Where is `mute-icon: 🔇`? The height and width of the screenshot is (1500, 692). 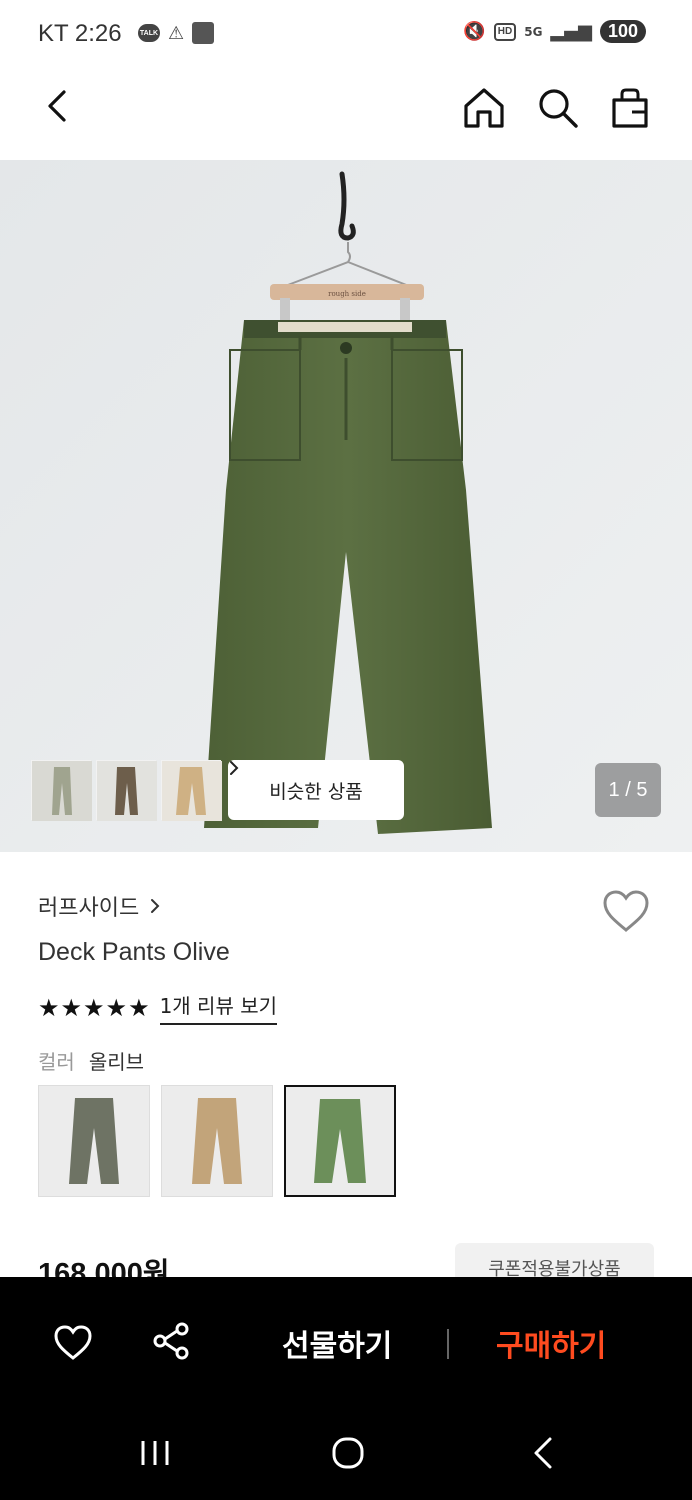 mute-icon: 🔇 is located at coordinates (474, 31).